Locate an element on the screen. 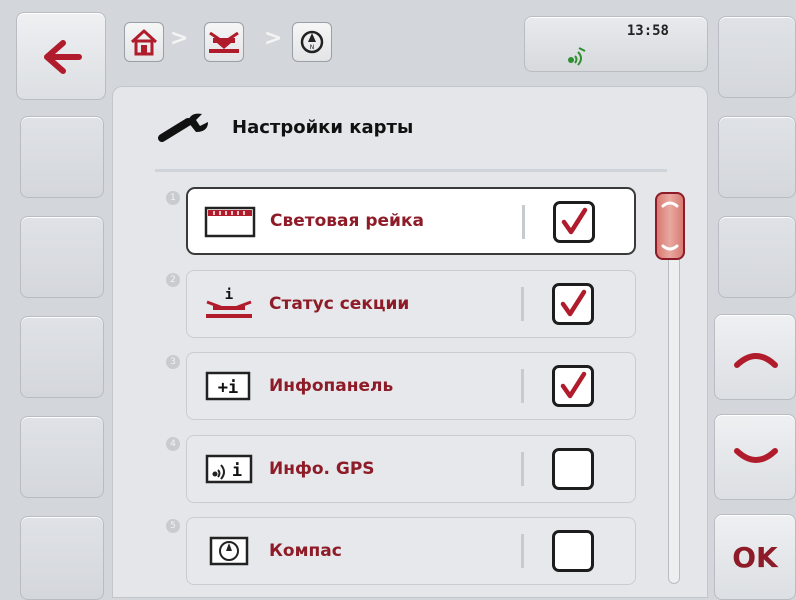 The width and height of the screenshot is (796, 600). list-item-label: Инфо. GPS is located at coordinates (322, 469).